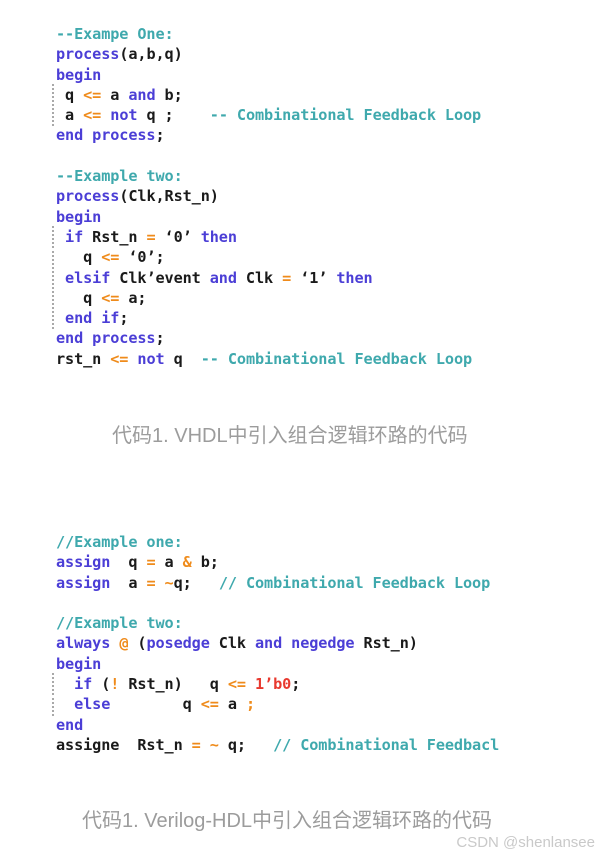 The image size is (603, 855). I want to click on code-token: assigne Rst_n, so click(124, 744).